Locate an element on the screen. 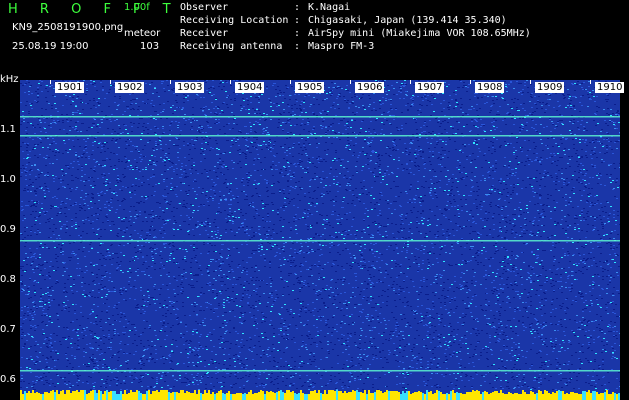 Image resolution: width=629 pixels, height=400 pixels. y-tick-label: 1.0 is located at coordinates (8, 179).